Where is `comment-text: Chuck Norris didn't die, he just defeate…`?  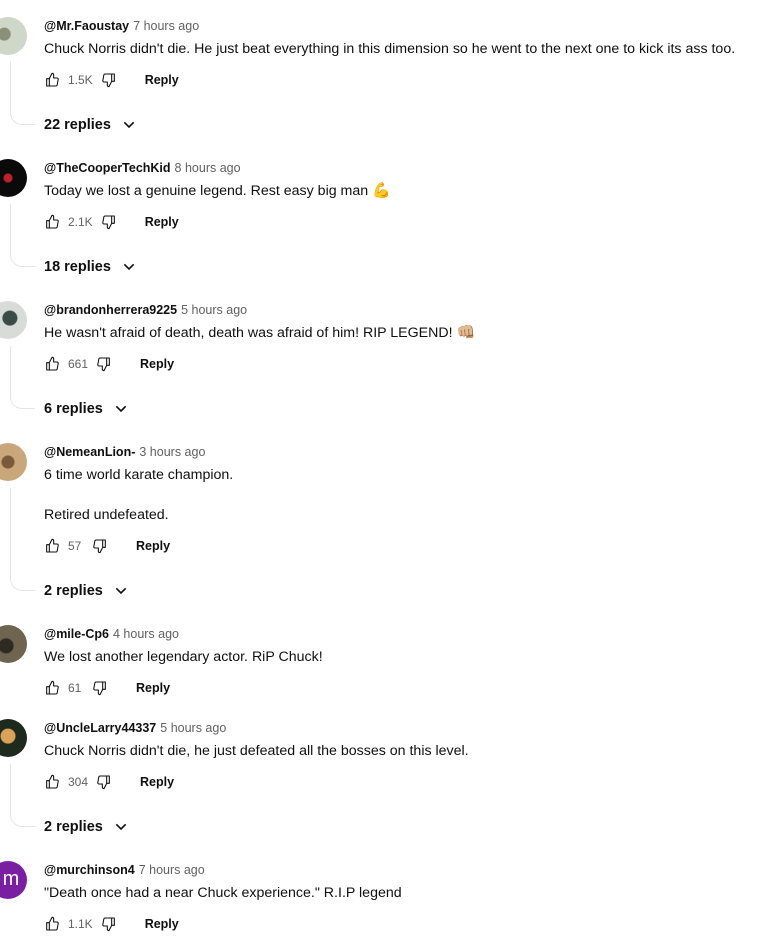
comment-text: Chuck Norris didn't die, he just defeate… is located at coordinates (256, 751).